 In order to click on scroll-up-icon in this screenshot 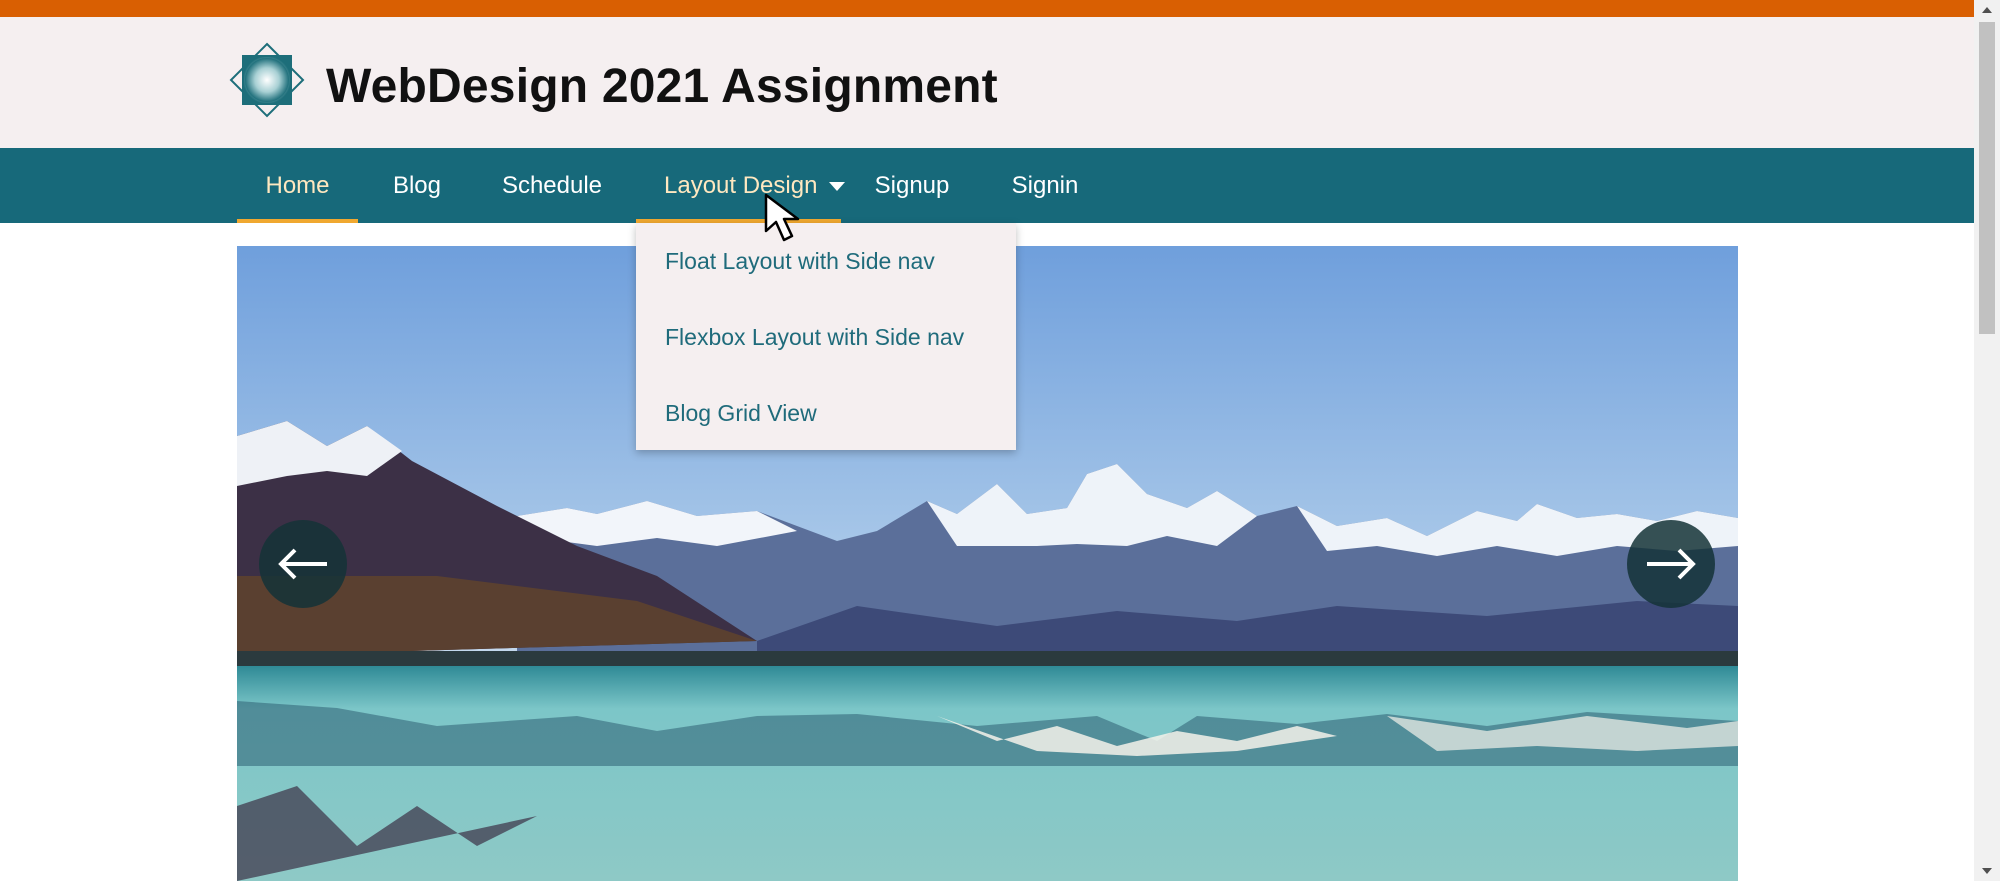, I will do `click(1987, 10)`.